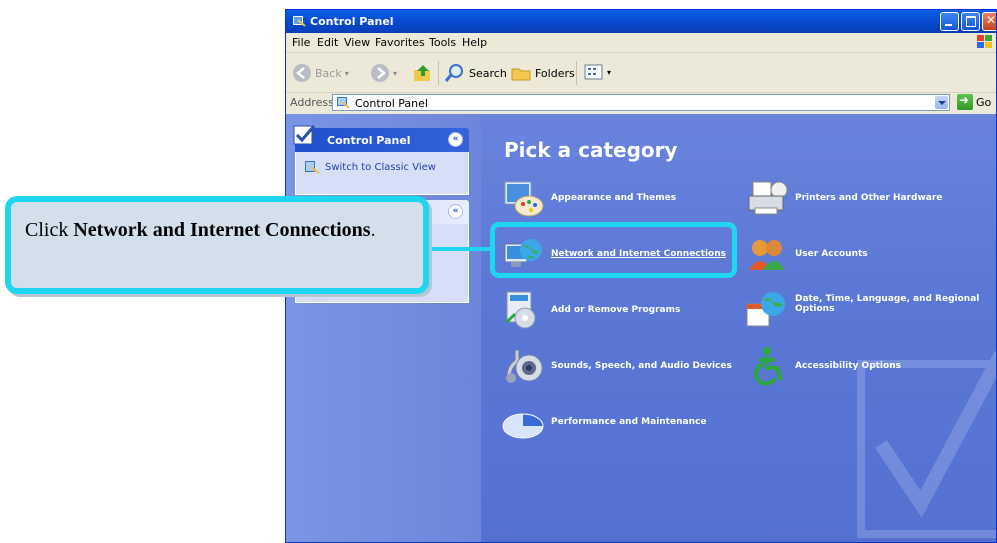 The image size is (997, 543). What do you see at coordinates (395, 73) in the screenshot?
I see `forward-dropdown-icon: ▾` at bounding box center [395, 73].